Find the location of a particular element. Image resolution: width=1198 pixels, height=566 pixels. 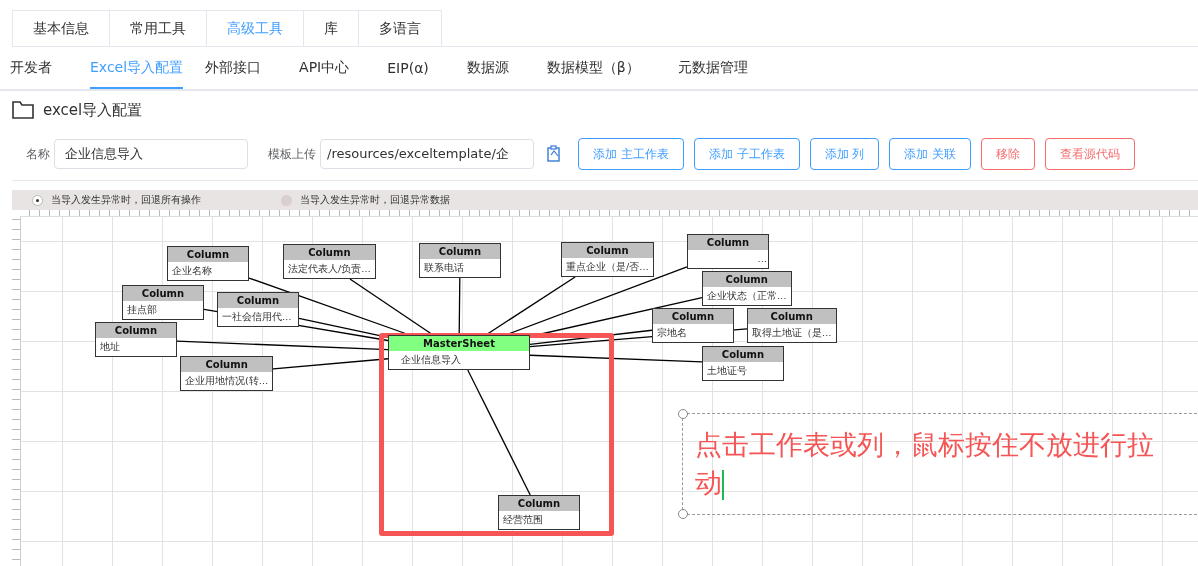

column-node: Column 企业名称 is located at coordinates (208, 263).